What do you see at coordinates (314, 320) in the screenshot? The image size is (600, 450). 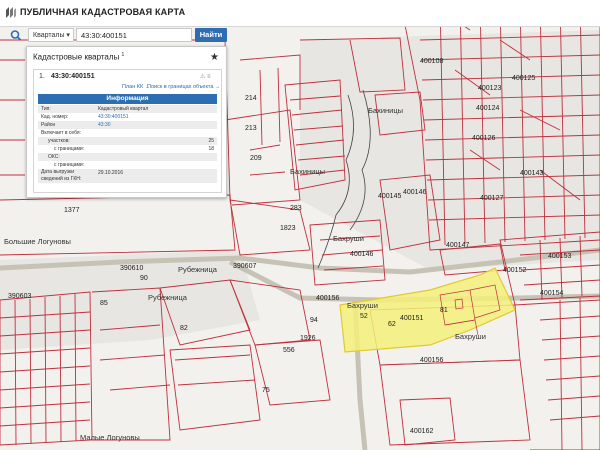 I see `parcel-number: 94` at bounding box center [314, 320].